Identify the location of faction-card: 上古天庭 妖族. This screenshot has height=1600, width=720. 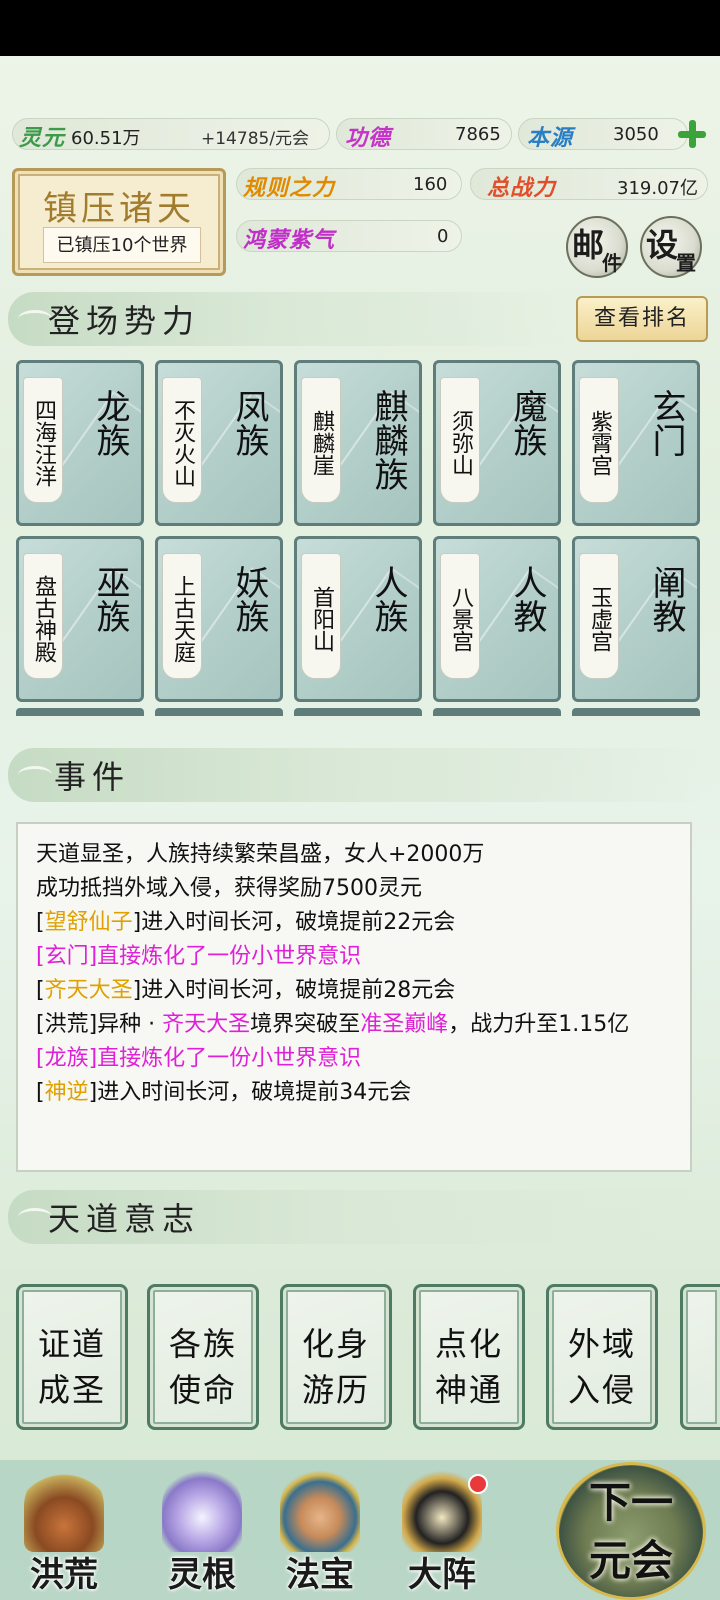
(219, 619).